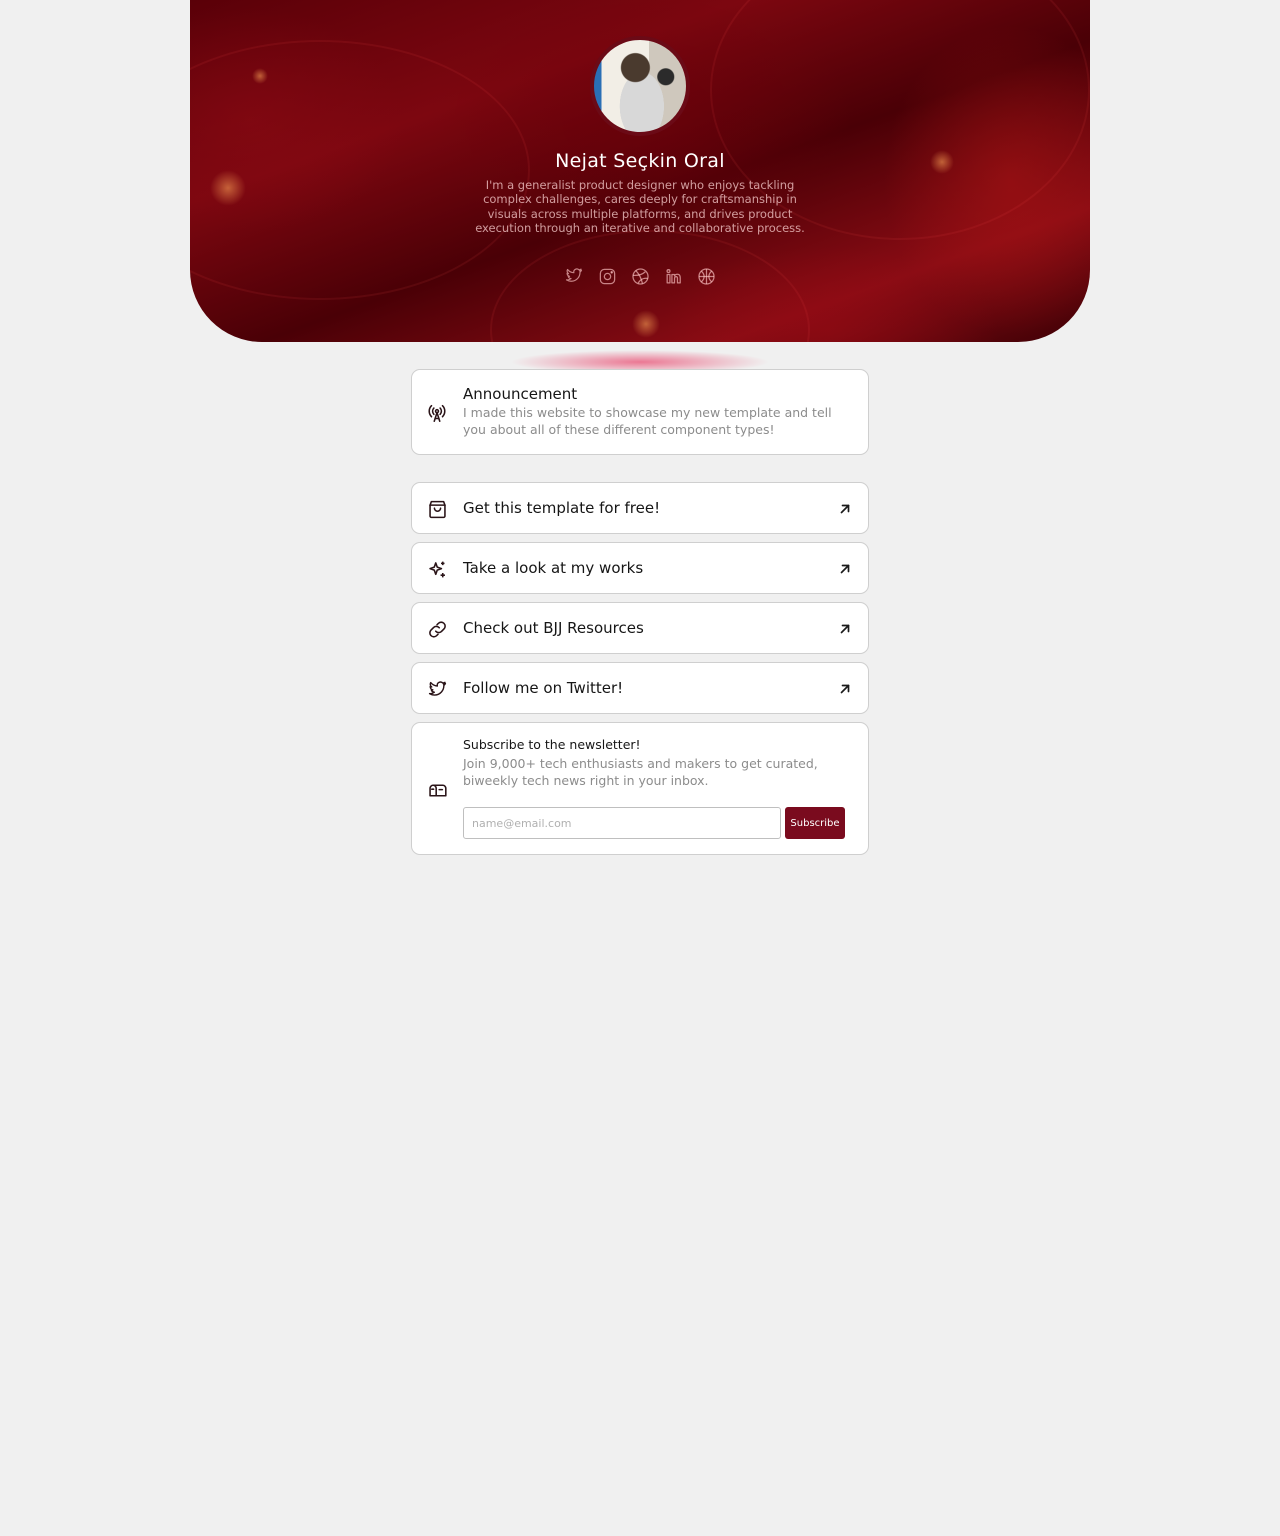 The height and width of the screenshot is (1536, 1280). What do you see at coordinates (437, 413) in the screenshot?
I see `broadcast-icon` at bounding box center [437, 413].